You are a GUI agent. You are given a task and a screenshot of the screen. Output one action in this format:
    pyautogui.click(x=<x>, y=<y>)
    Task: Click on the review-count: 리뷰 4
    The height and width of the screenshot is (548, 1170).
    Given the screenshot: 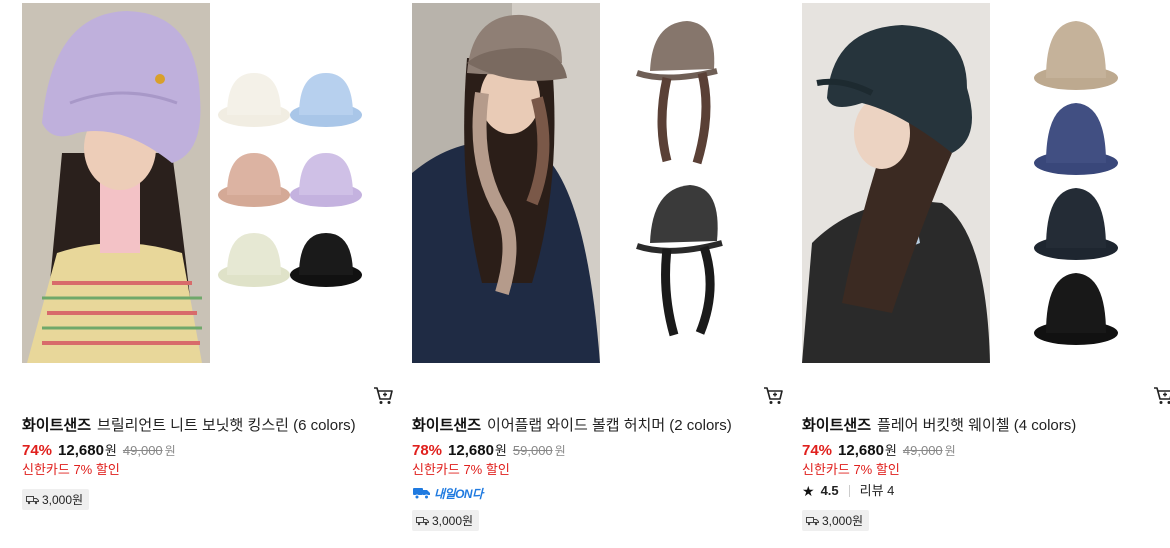 What is the action you would take?
    pyautogui.click(x=877, y=491)
    